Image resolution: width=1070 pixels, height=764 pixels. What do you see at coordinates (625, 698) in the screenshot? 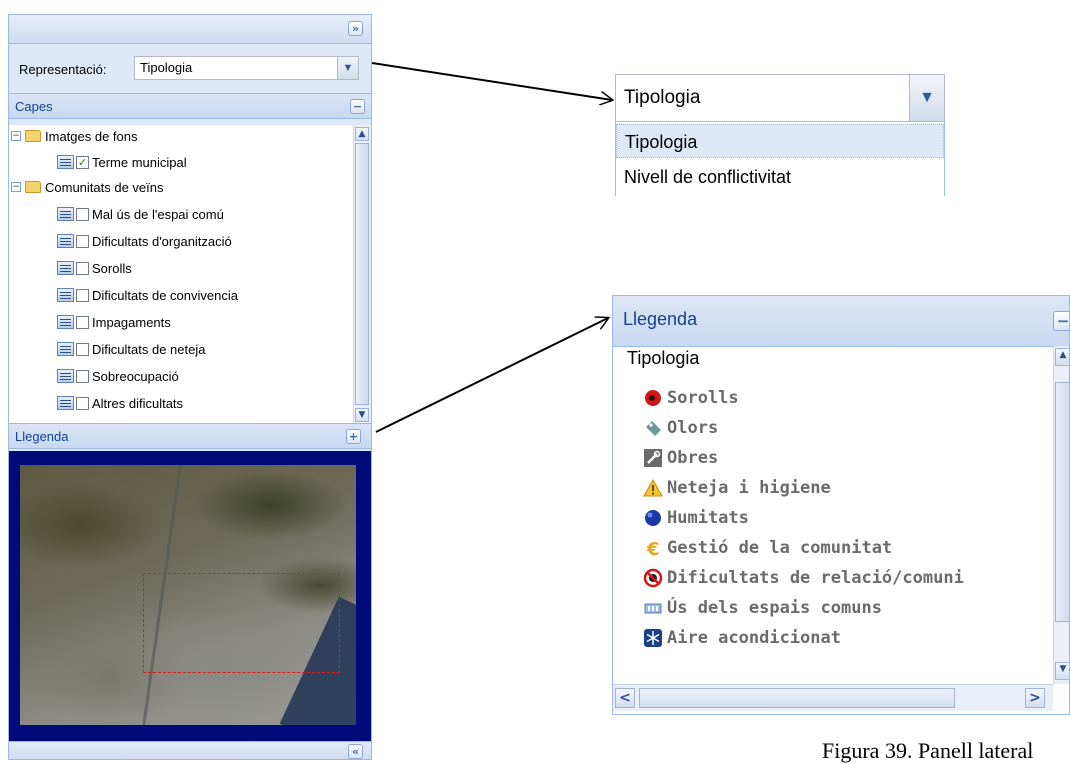
I see `scroll-left-icon: <` at bounding box center [625, 698].